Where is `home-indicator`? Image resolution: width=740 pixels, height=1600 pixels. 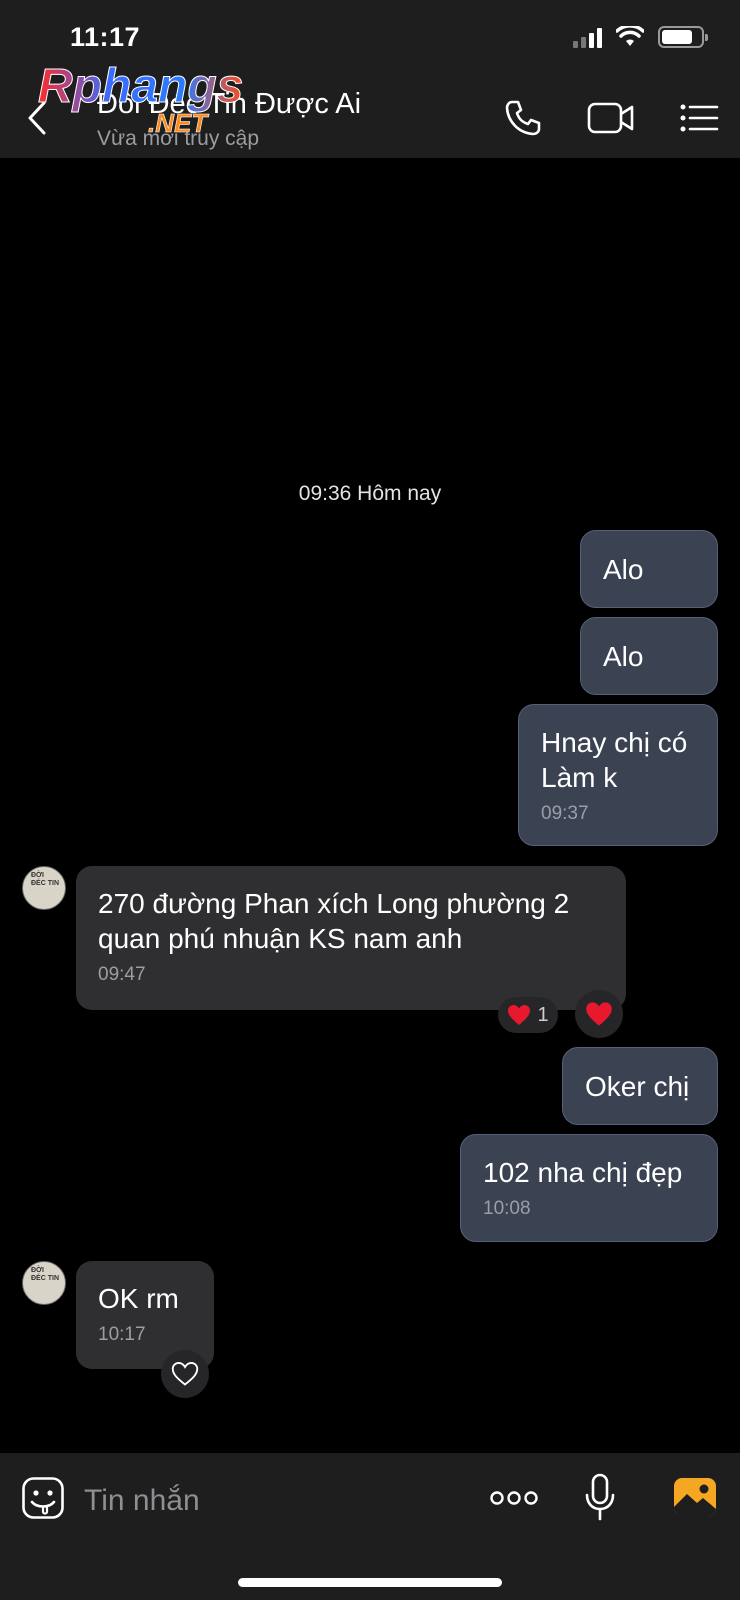
home-indicator is located at coordinates (370, 1582).